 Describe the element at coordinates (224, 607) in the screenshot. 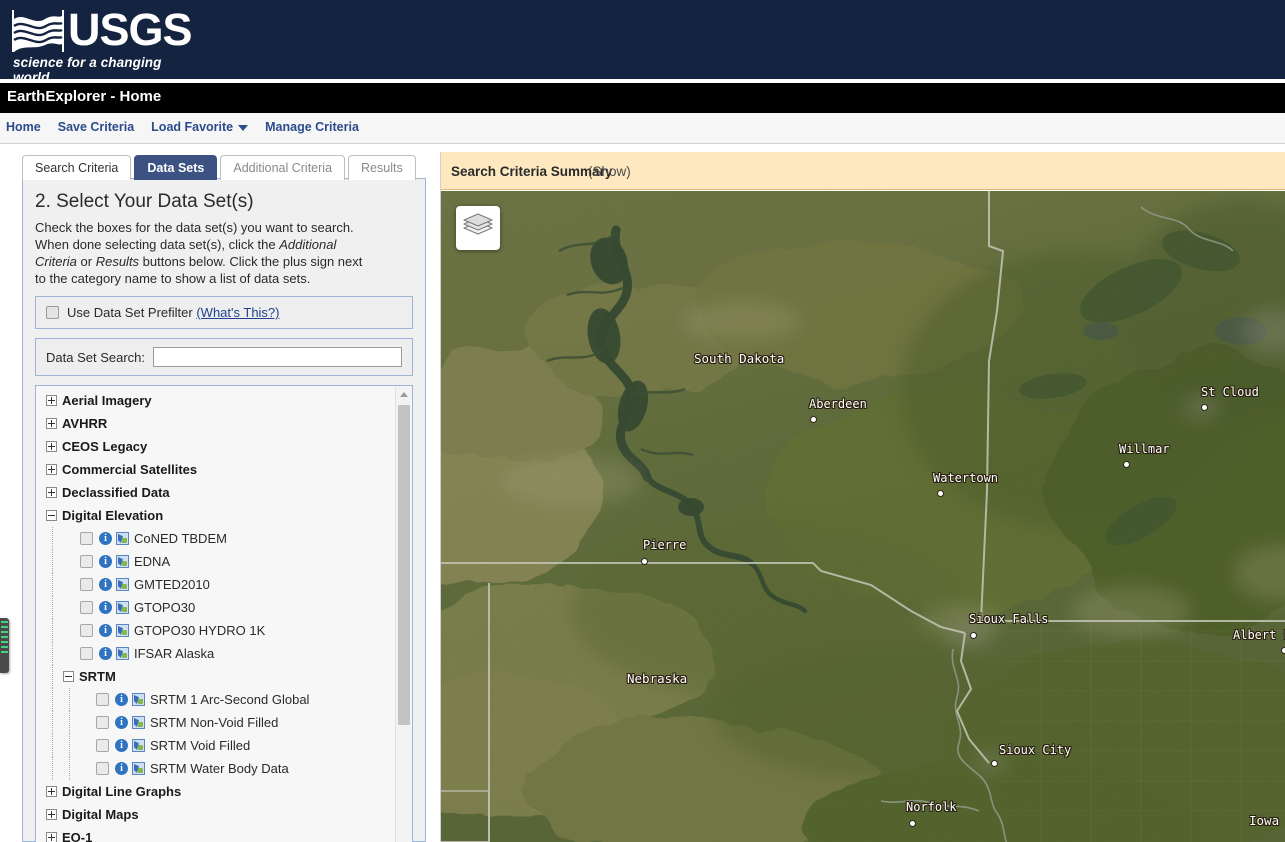

I see `tree-item-gtopo30: i GTOPO30` at that location.